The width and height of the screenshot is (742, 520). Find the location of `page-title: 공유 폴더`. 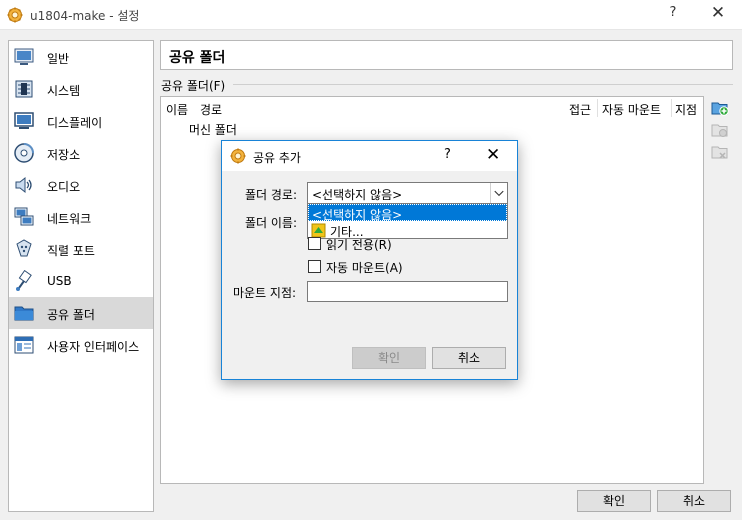

page-title: 공유 폴더 is located at coordinates (197, 58).